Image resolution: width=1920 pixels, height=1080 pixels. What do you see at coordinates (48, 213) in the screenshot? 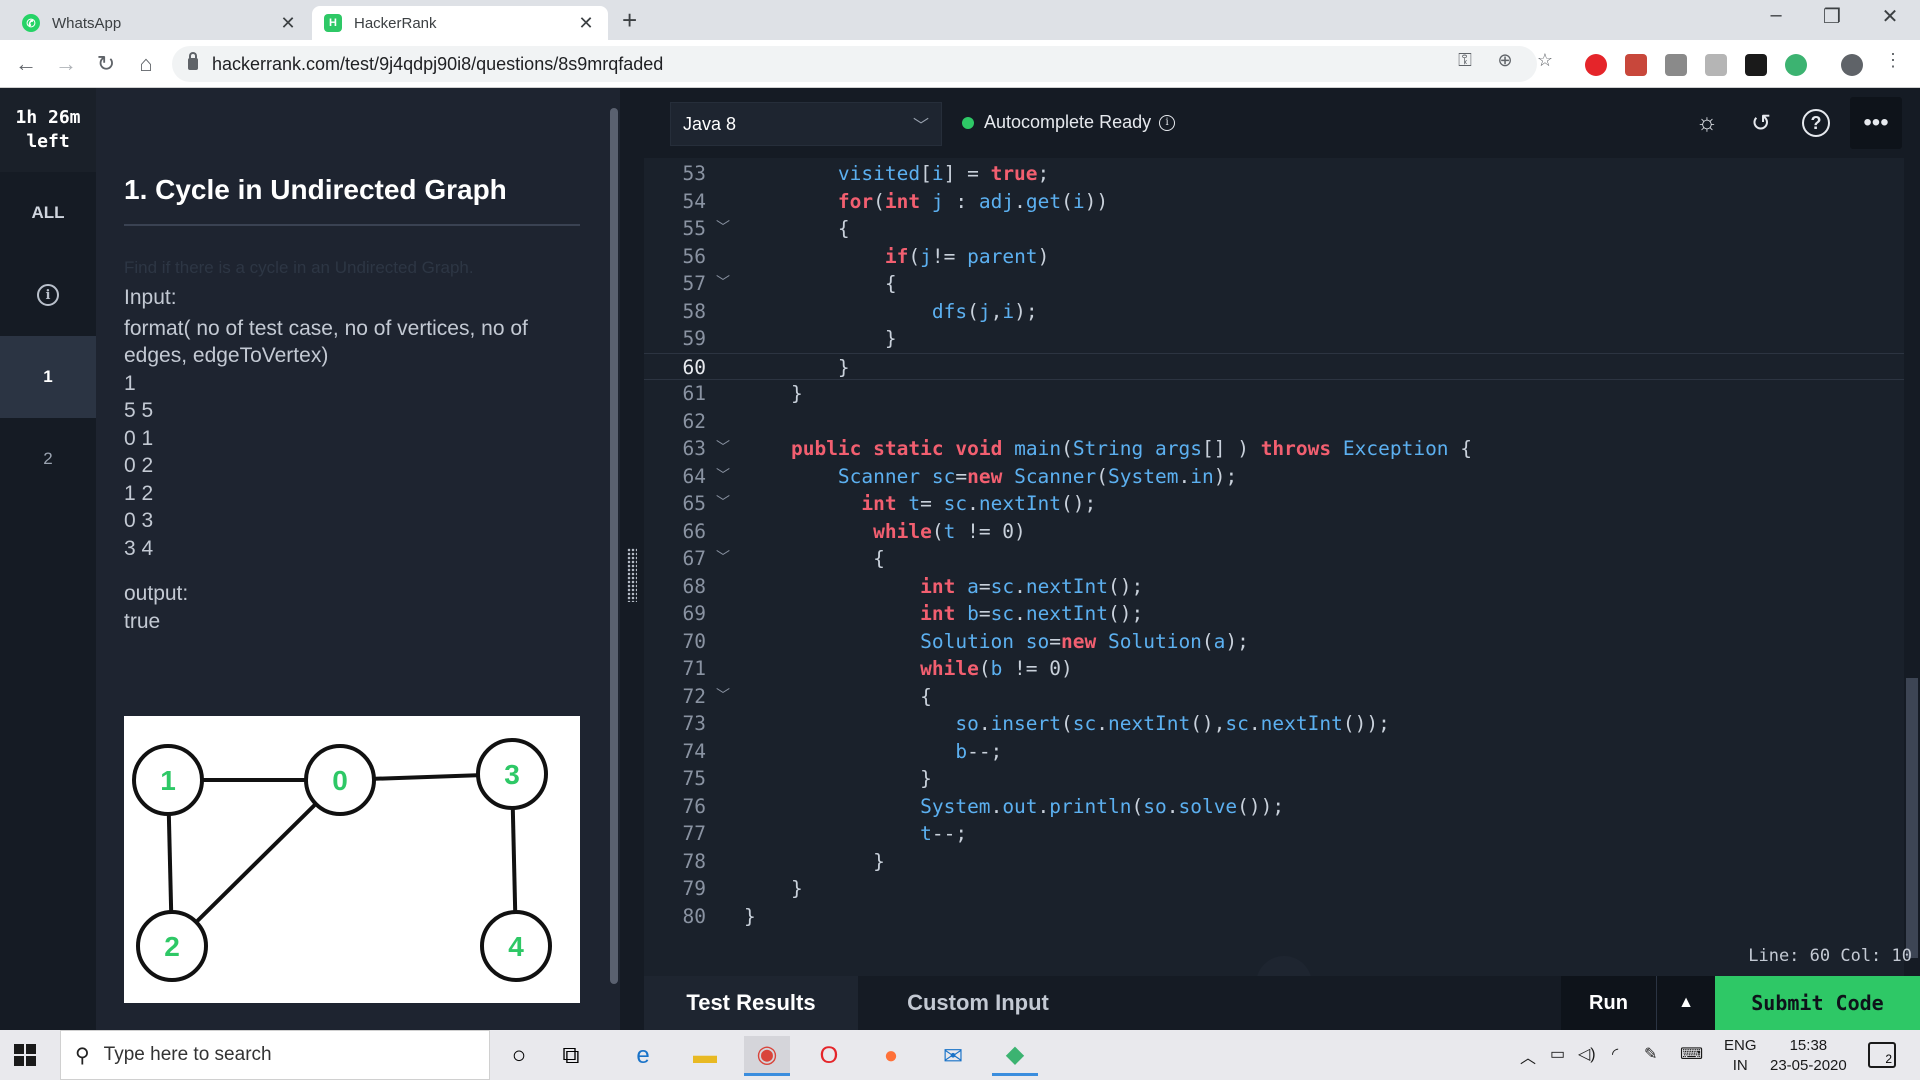
I see `all-questions-button: ALL` at bounding box center [48, 213].